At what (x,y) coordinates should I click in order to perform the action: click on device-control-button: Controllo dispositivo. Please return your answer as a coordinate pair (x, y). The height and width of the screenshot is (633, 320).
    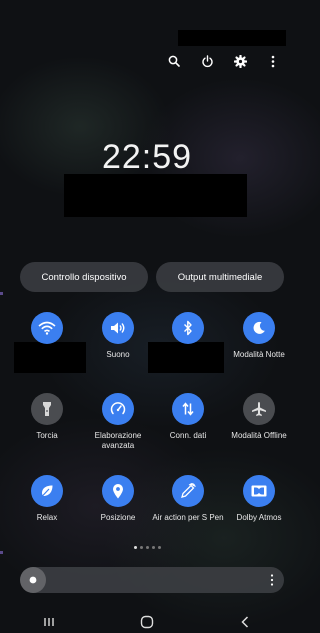
    Looking at the image, I should click on (84, 277).